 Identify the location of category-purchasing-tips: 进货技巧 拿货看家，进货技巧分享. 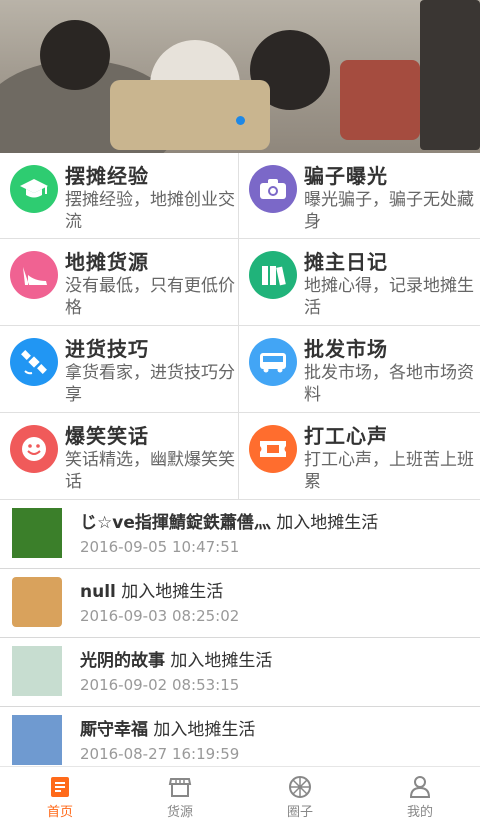
(119, 369).